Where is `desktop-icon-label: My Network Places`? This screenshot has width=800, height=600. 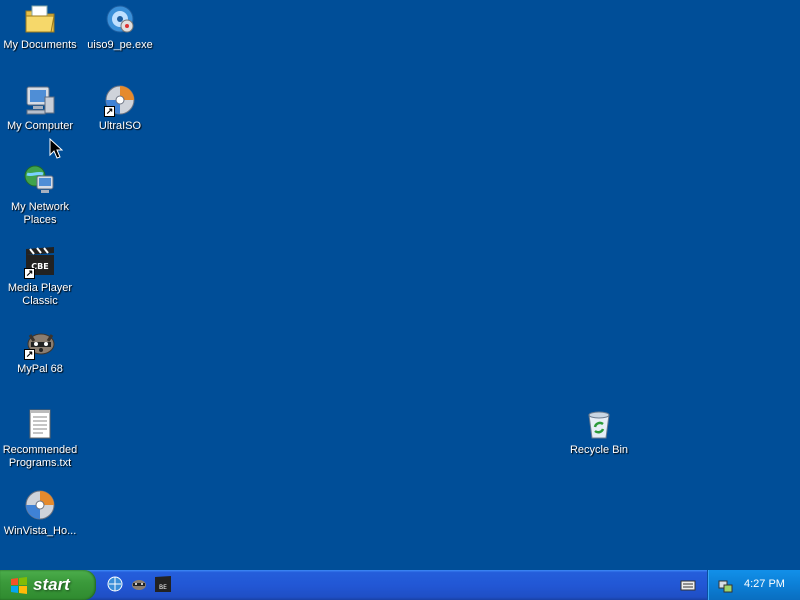 desktop-icon-label: My Network Places is located at coordinates (40, 213).